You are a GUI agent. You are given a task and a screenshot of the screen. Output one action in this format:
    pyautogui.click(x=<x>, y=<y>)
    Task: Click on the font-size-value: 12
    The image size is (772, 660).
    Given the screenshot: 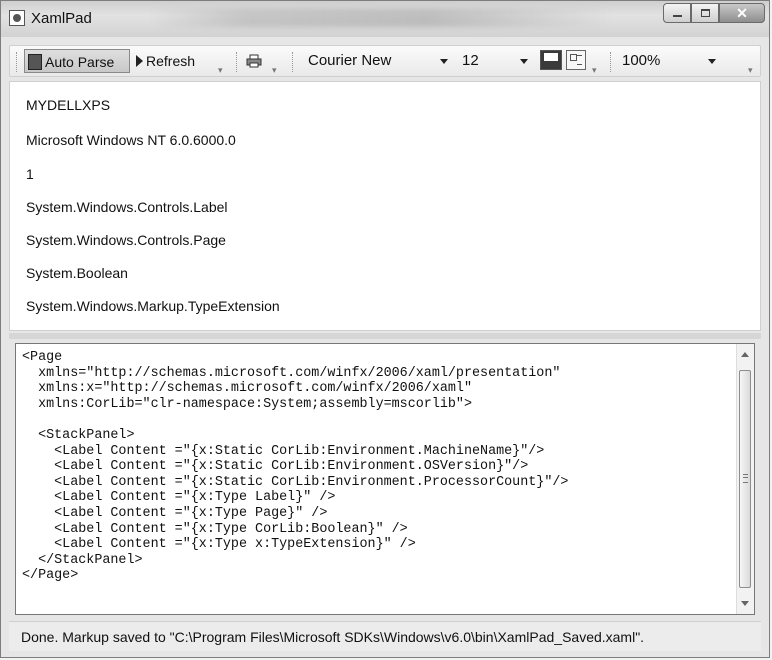 What is the action you would take?
    pyautogui.click(x=470, y=60)
    